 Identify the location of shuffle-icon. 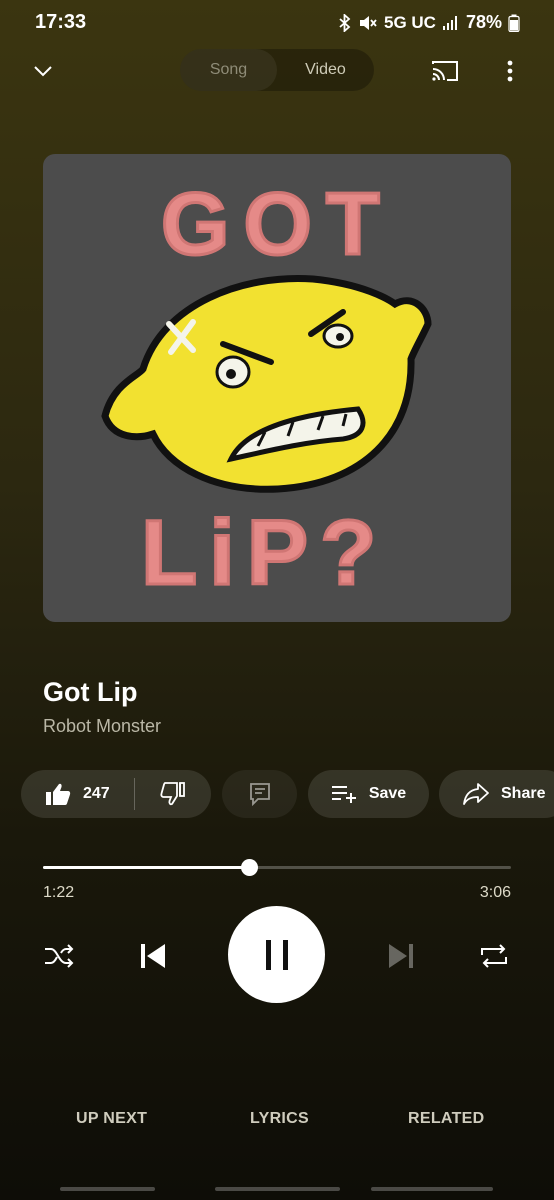
(59, 956).